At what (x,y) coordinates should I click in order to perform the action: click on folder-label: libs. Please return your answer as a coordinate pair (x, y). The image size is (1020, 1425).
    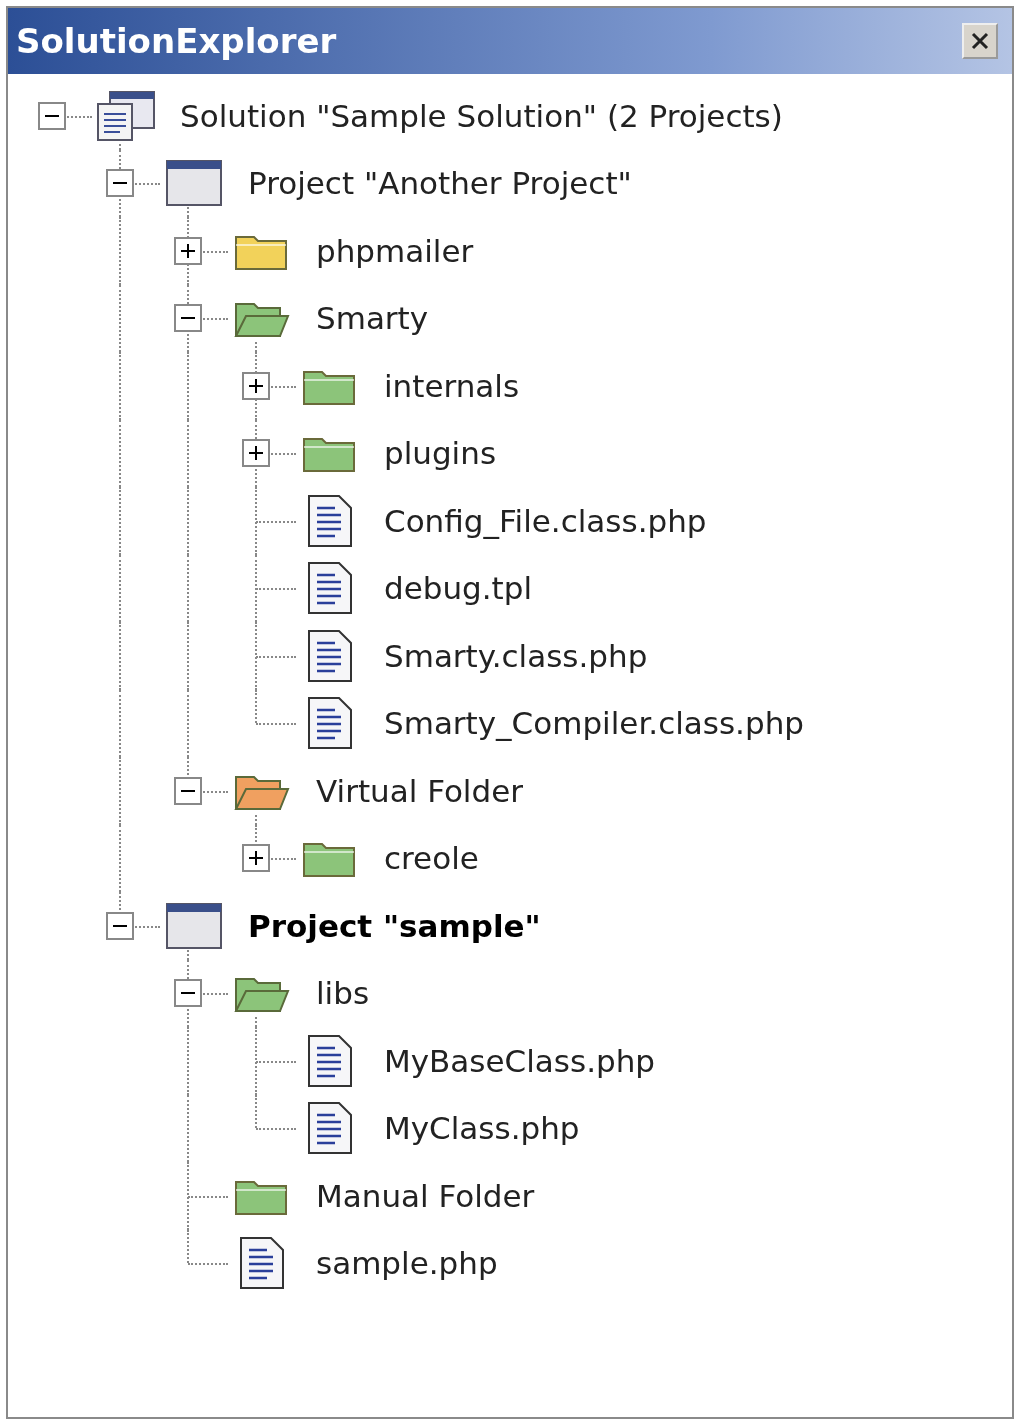
    Looking at the image, I should click on (343, 993).